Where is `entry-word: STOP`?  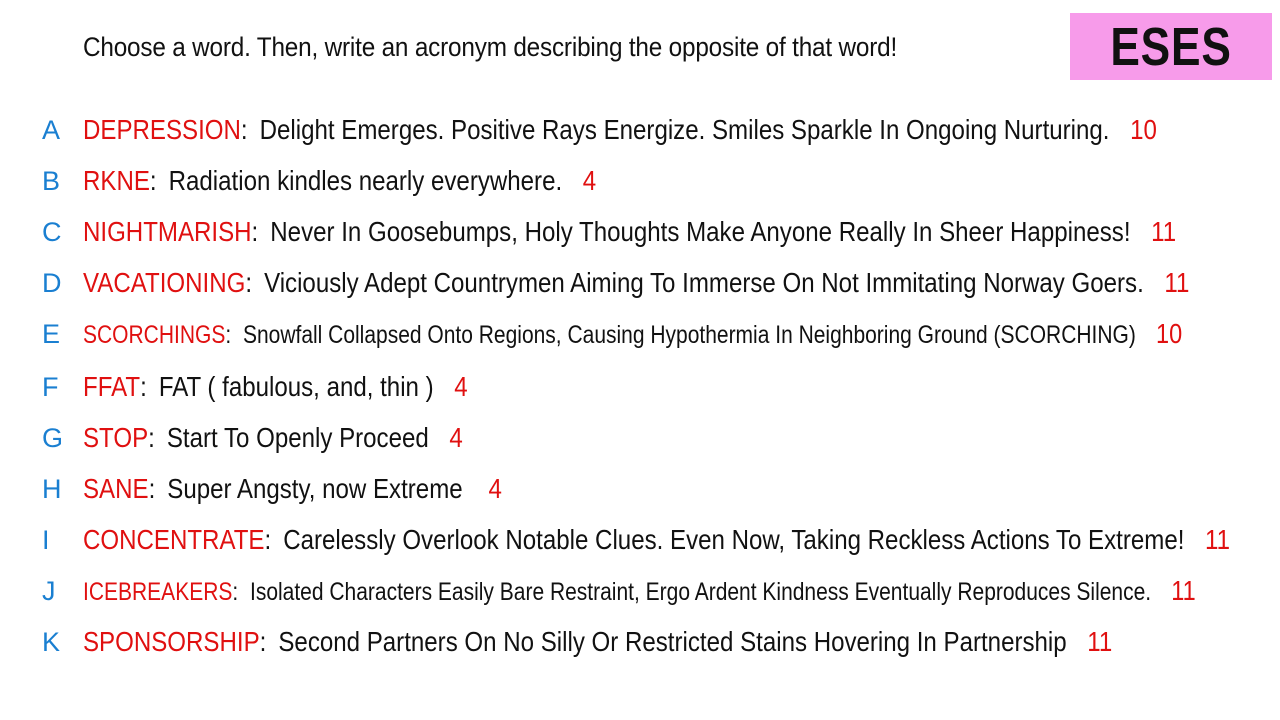
entry-word: STOP is located at coordinates (116, 437).